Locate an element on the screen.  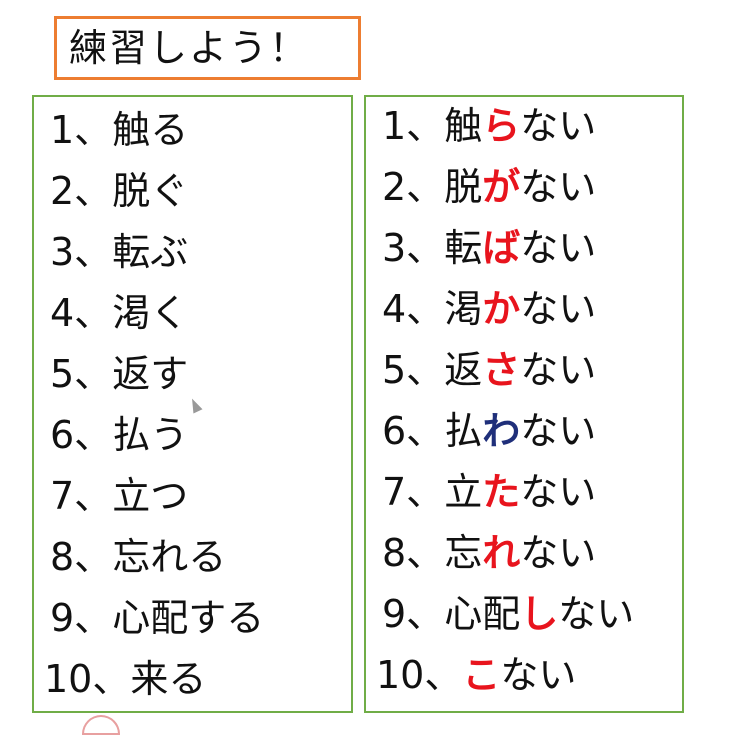
highlighted-kana: れ is located at coordinates (501, 553).